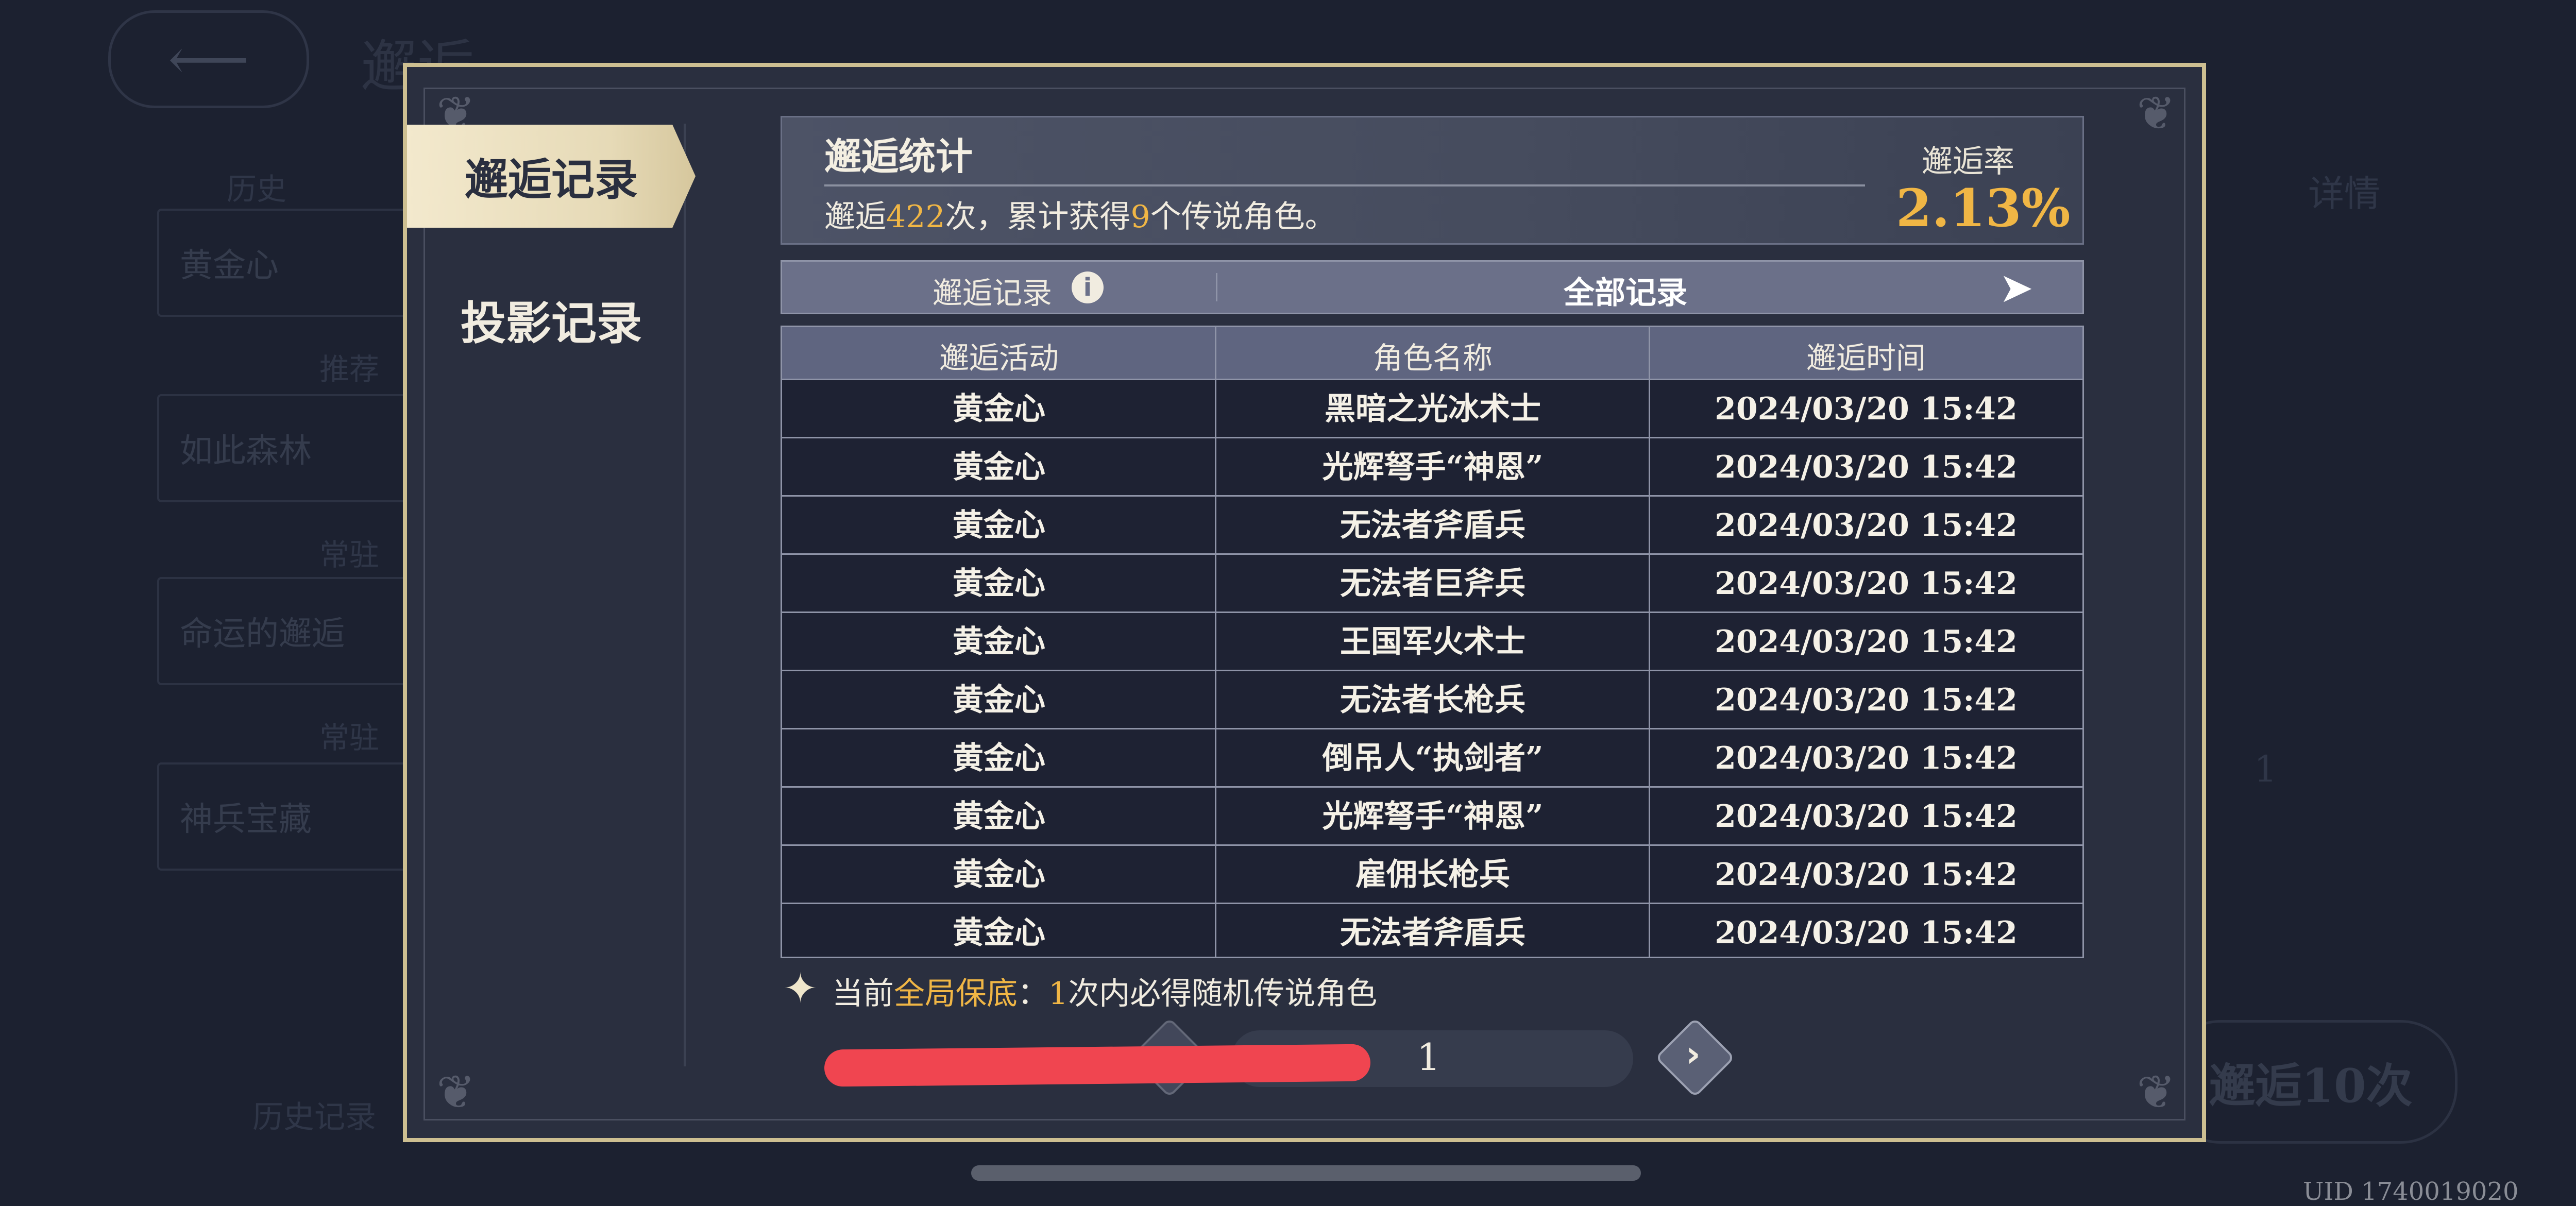  I want to click on chevron-right-icon: ➤, so click(2016, 288).